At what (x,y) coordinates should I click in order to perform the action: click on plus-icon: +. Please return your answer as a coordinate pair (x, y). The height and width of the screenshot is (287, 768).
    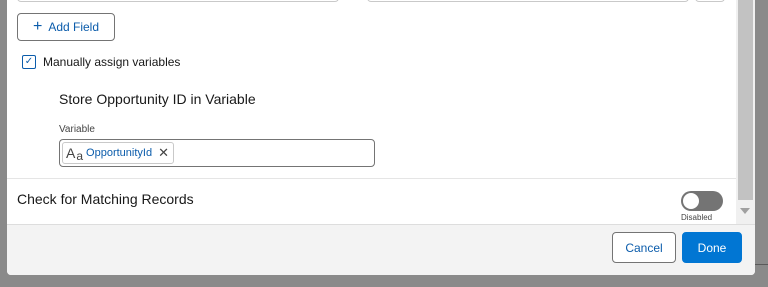
    Looking at the image, I should click on (37, 26).